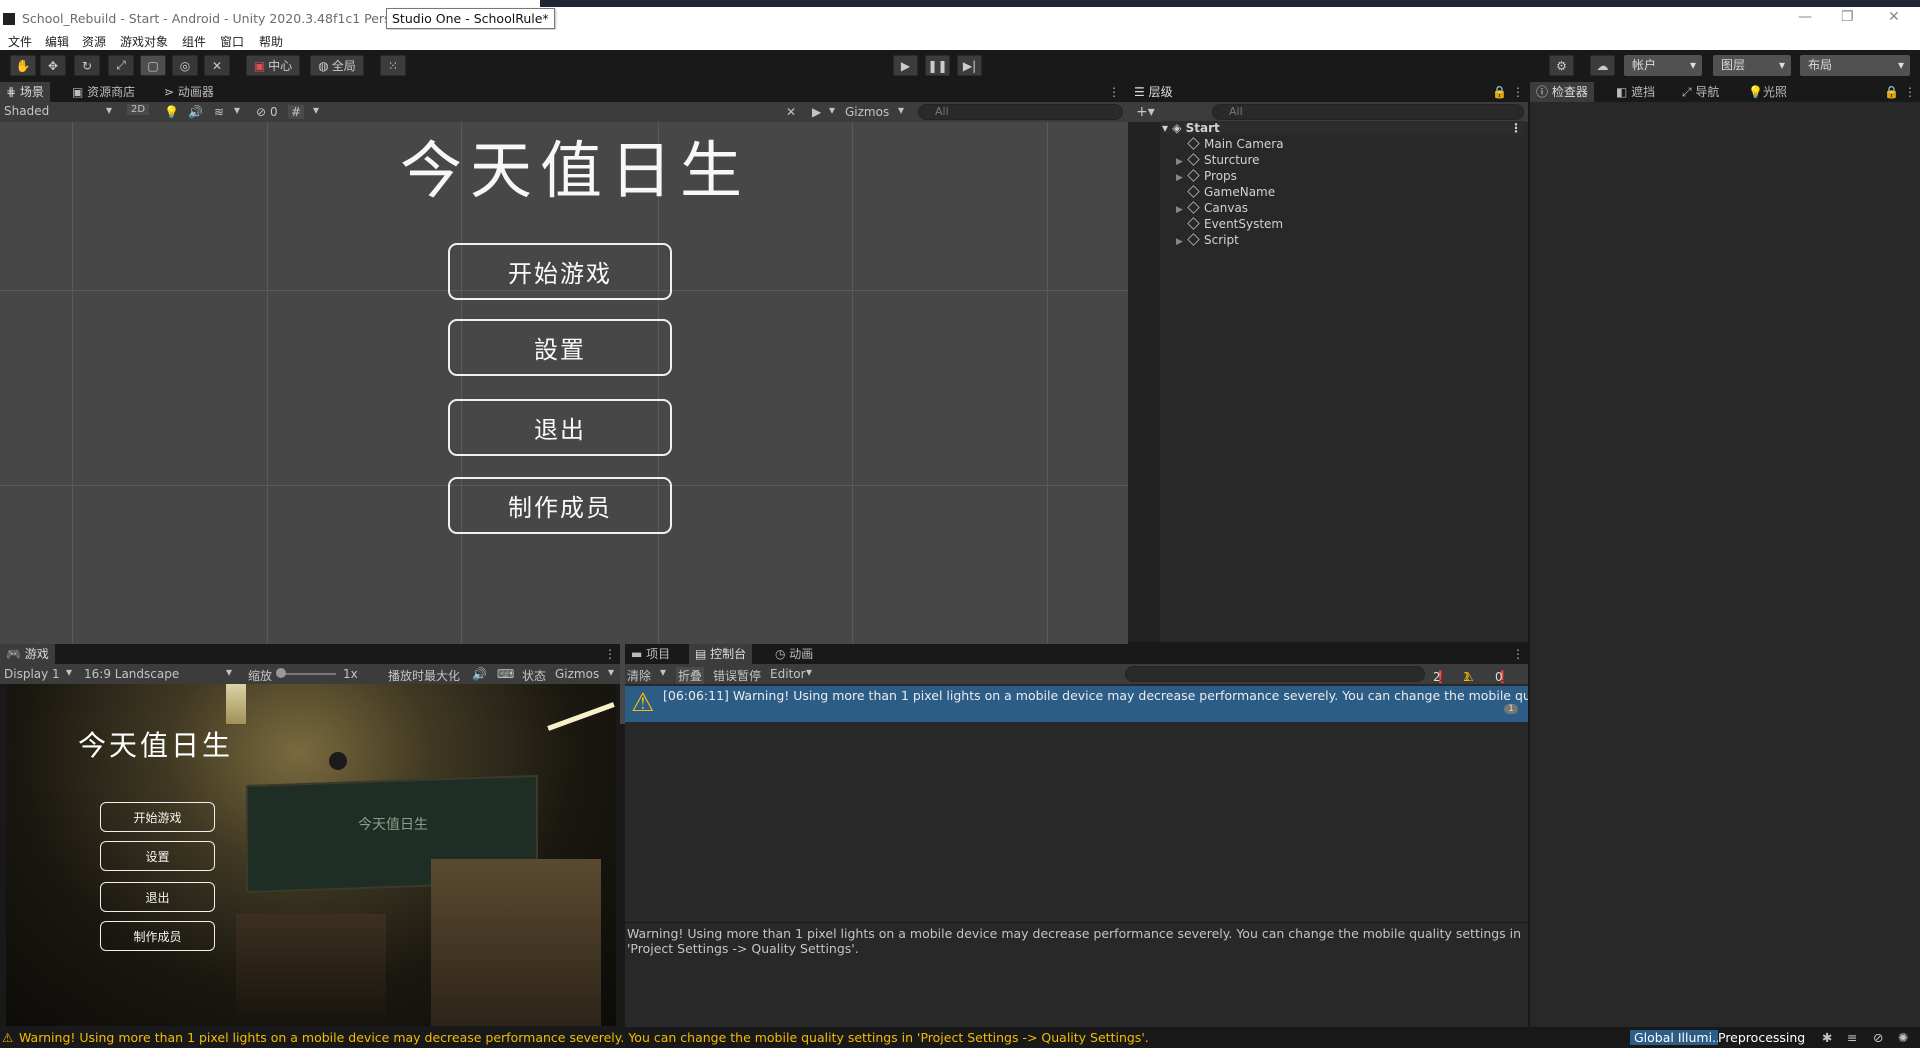  I want to click on tab-occlusion: ◧ 遮挡, so click(1635, 92).